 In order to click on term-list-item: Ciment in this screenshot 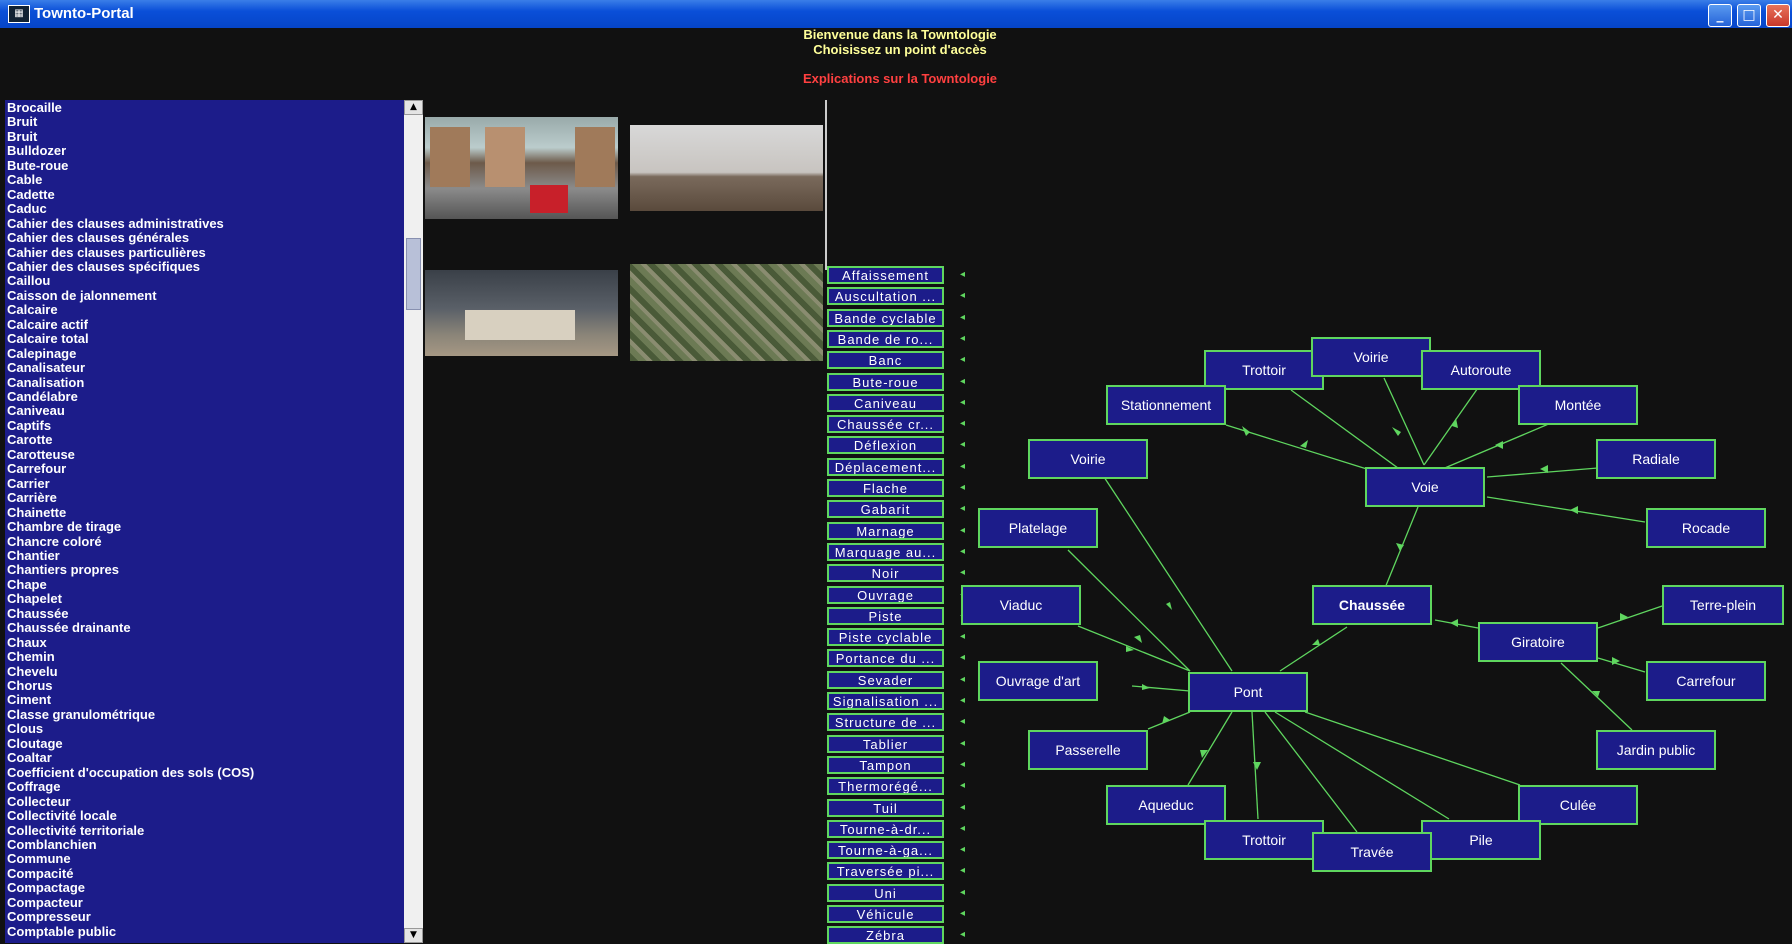, I will do `click(29, 699)`.